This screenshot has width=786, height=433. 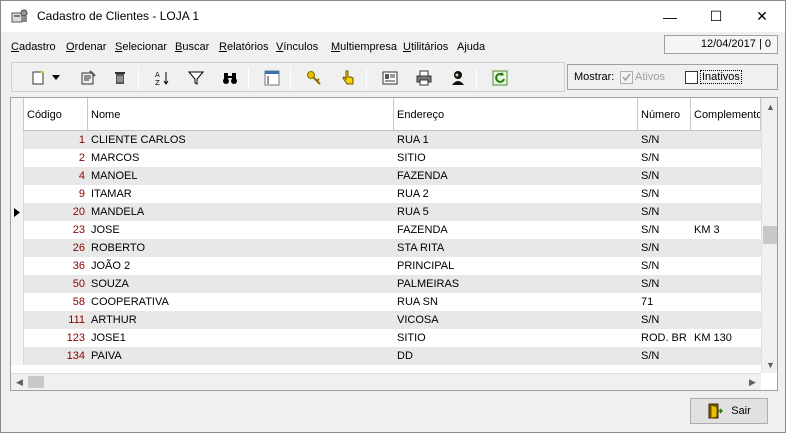 What do you see at coordinates (56, 266) in the screenshot?
I see `cell-codigo: 36` at bounding box center [56, 266].